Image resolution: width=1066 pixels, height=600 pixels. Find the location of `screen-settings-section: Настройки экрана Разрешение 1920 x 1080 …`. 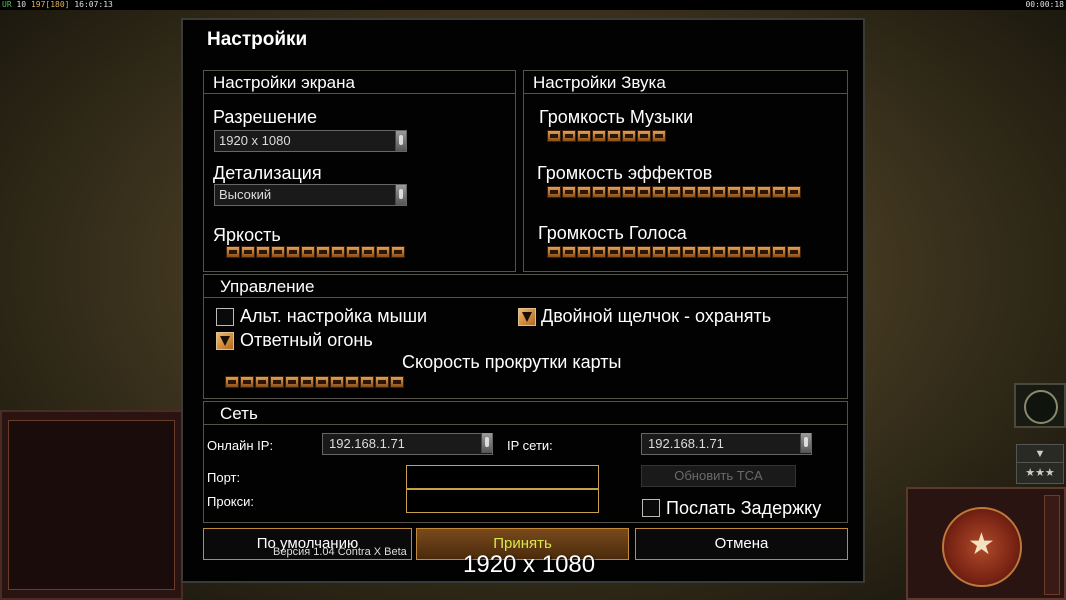

screen-settings-section: Настройки экрана Разрешение 1920 x 1080 … is located at coordinates (359, 171).